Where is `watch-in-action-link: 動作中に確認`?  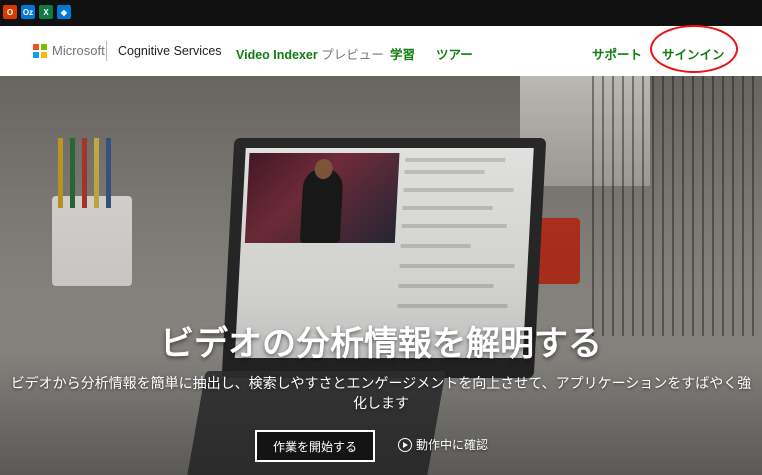
watch-in-action-link: 動作中に確認 is located at coordinates (443, 444).